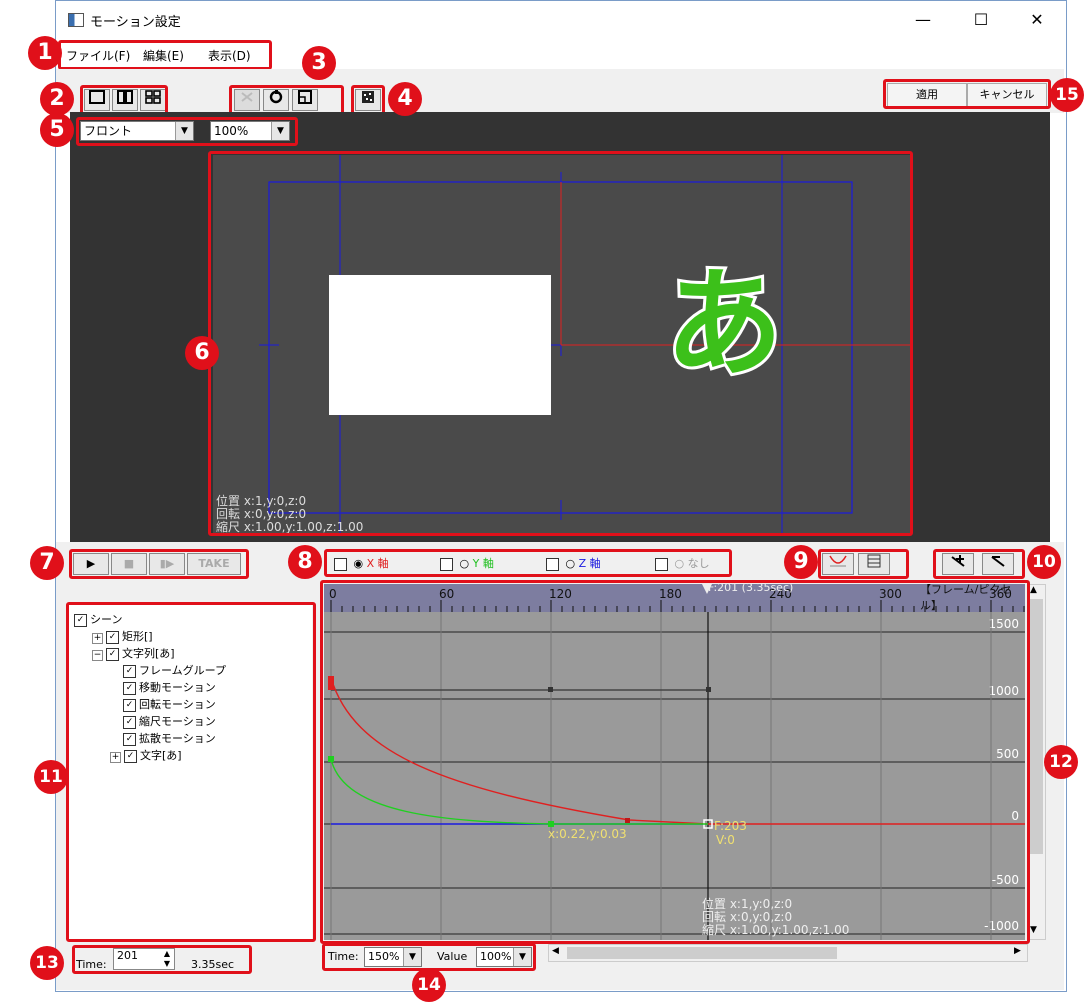  I want to click on badge-8: 8, so click(305, 562).